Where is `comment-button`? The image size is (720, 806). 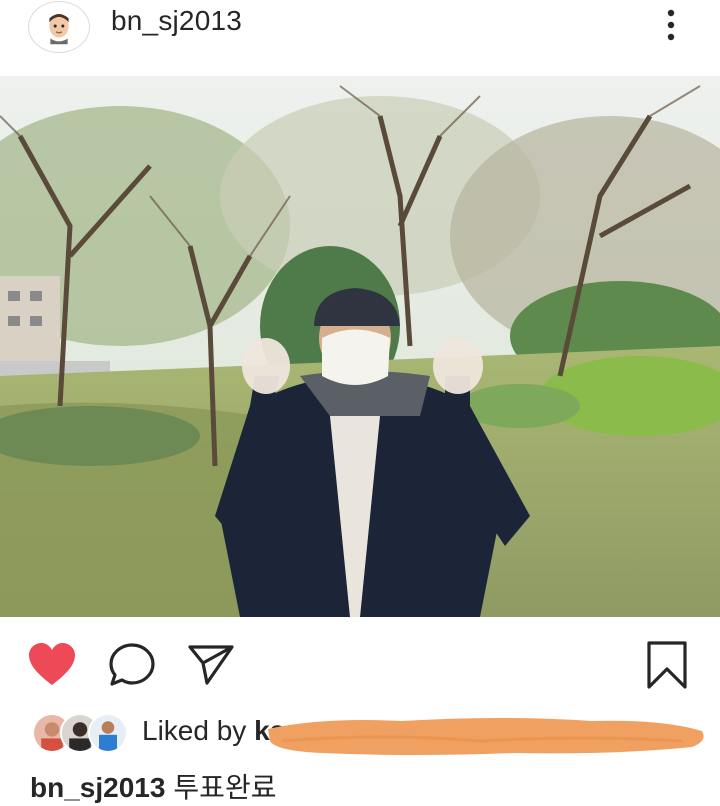
comment-button is located at coordinates (132, 664).